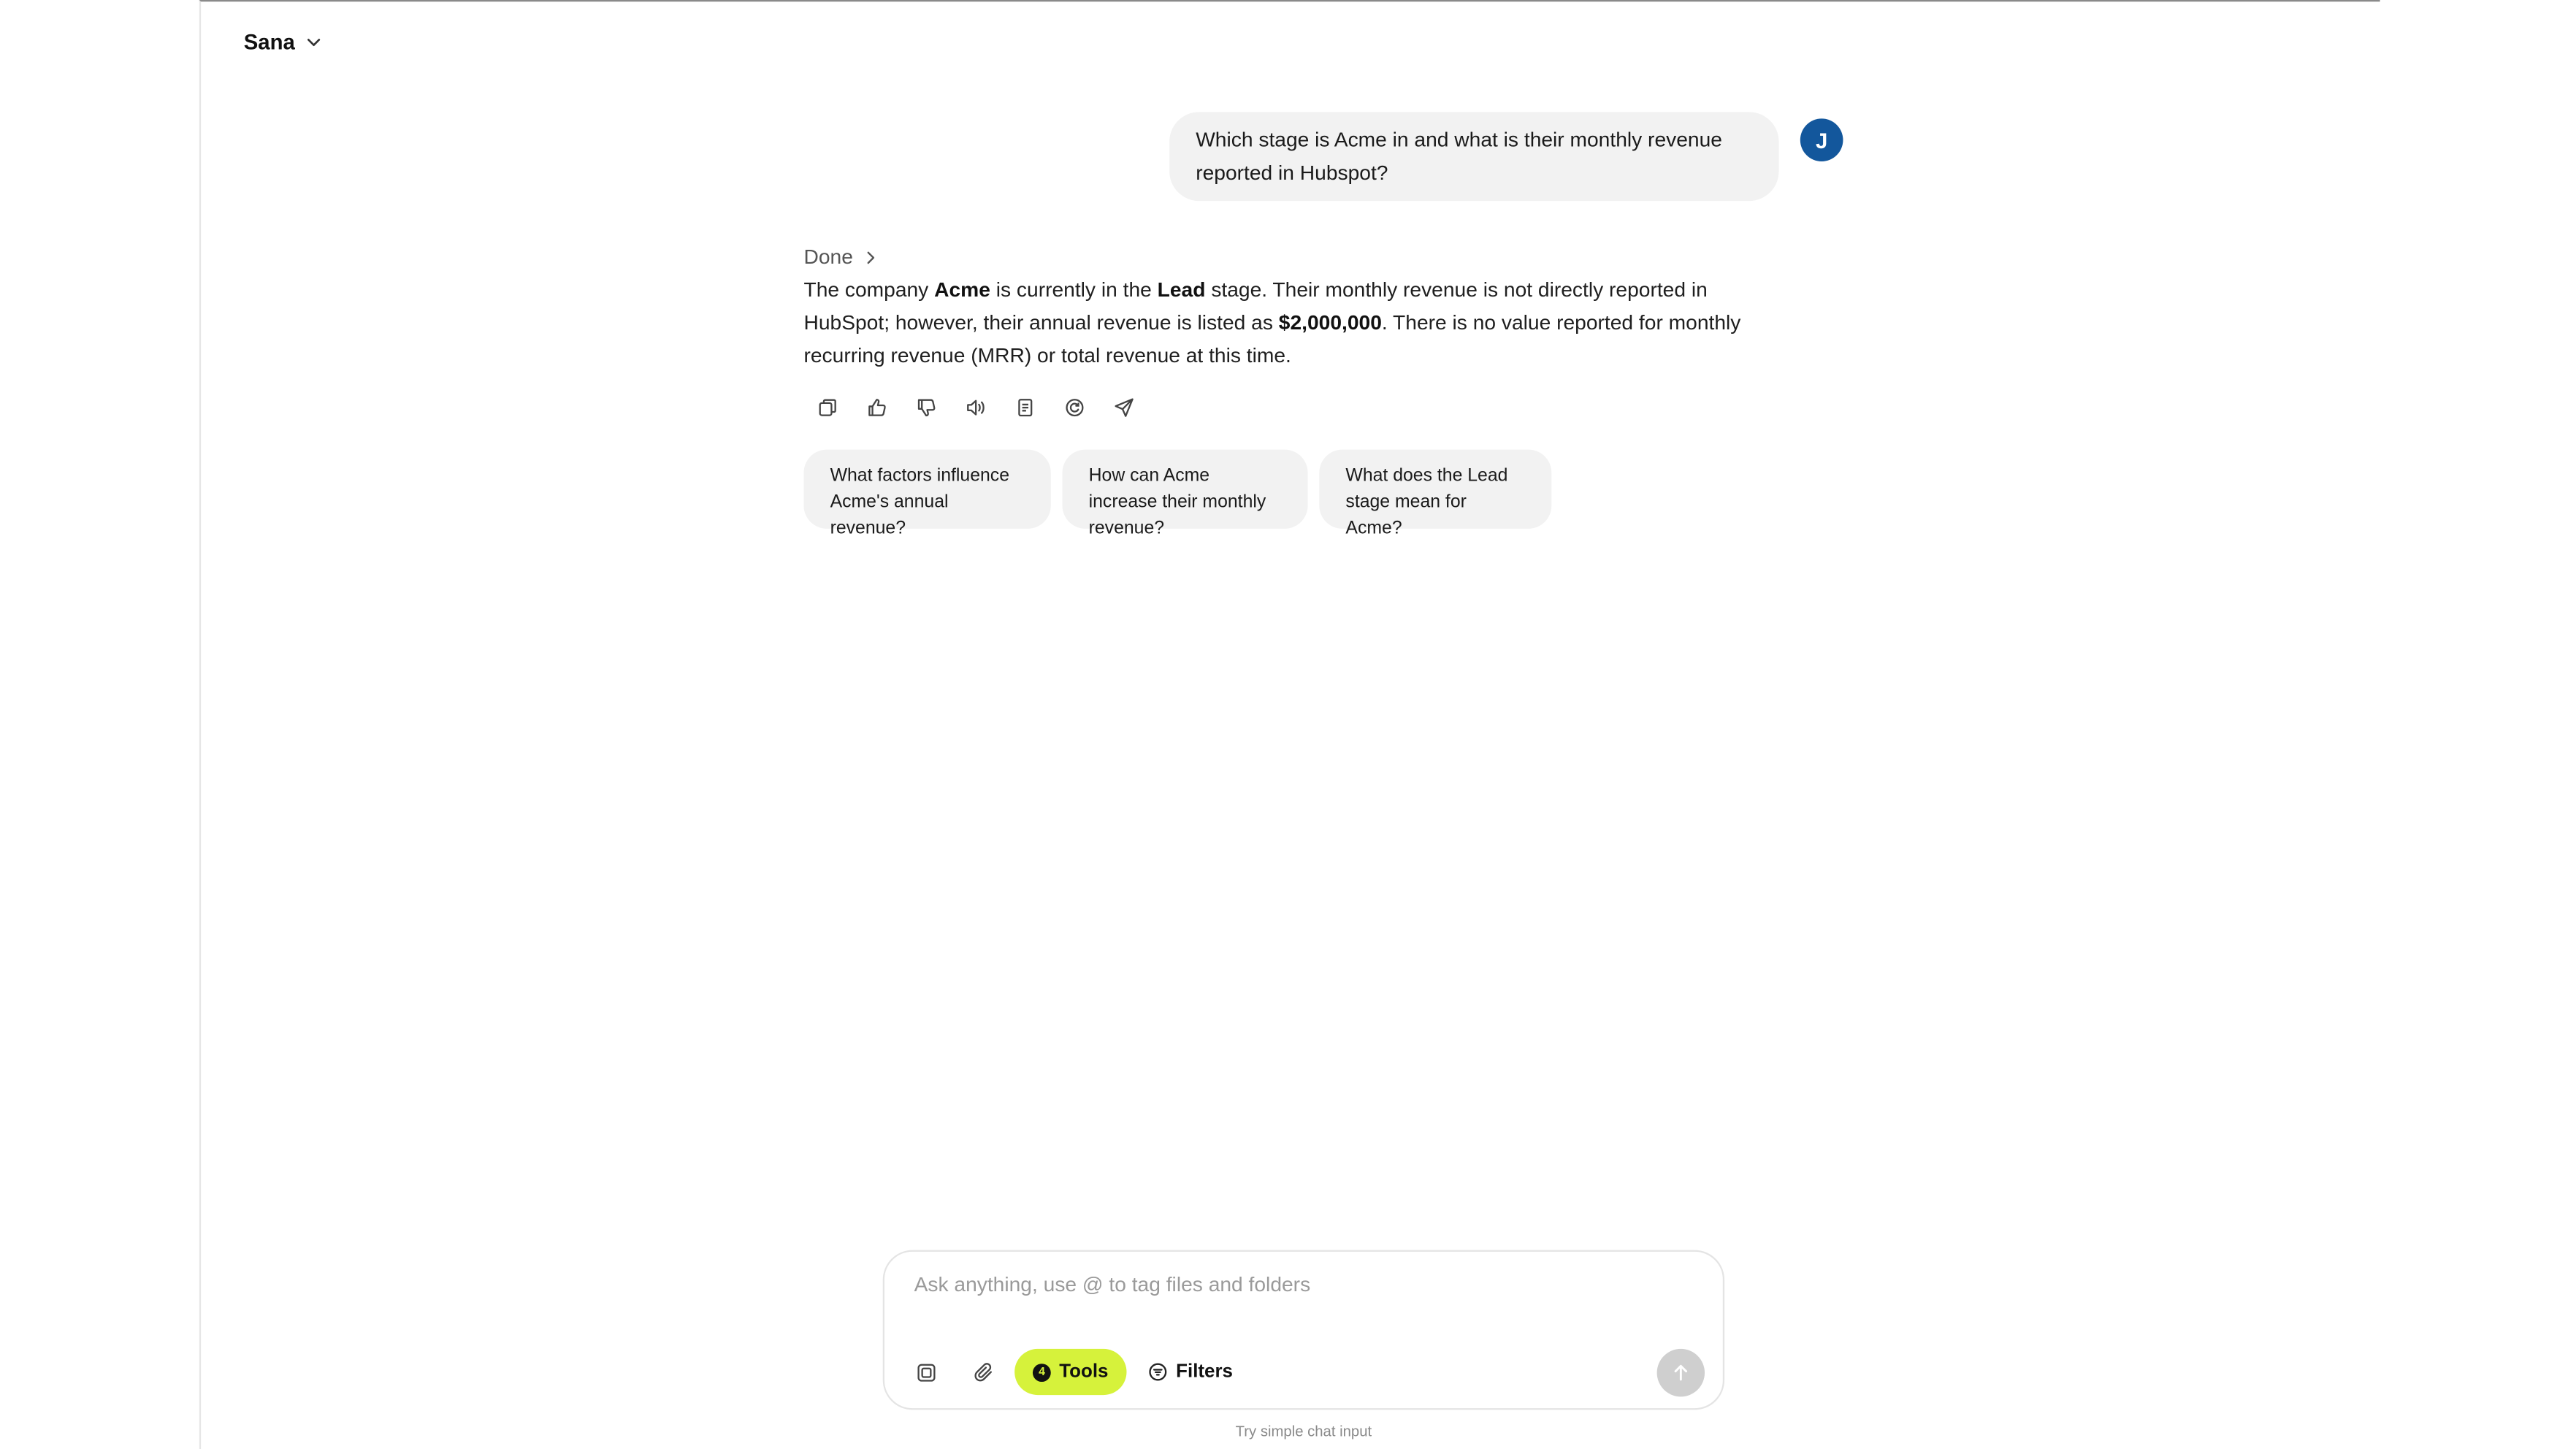 The image size is (2576, 1449). What do you see at coordinates (1042, 1372) in the screenshot?
I see `tools-count-badge: 4` at bounding box center [1042, 1372].